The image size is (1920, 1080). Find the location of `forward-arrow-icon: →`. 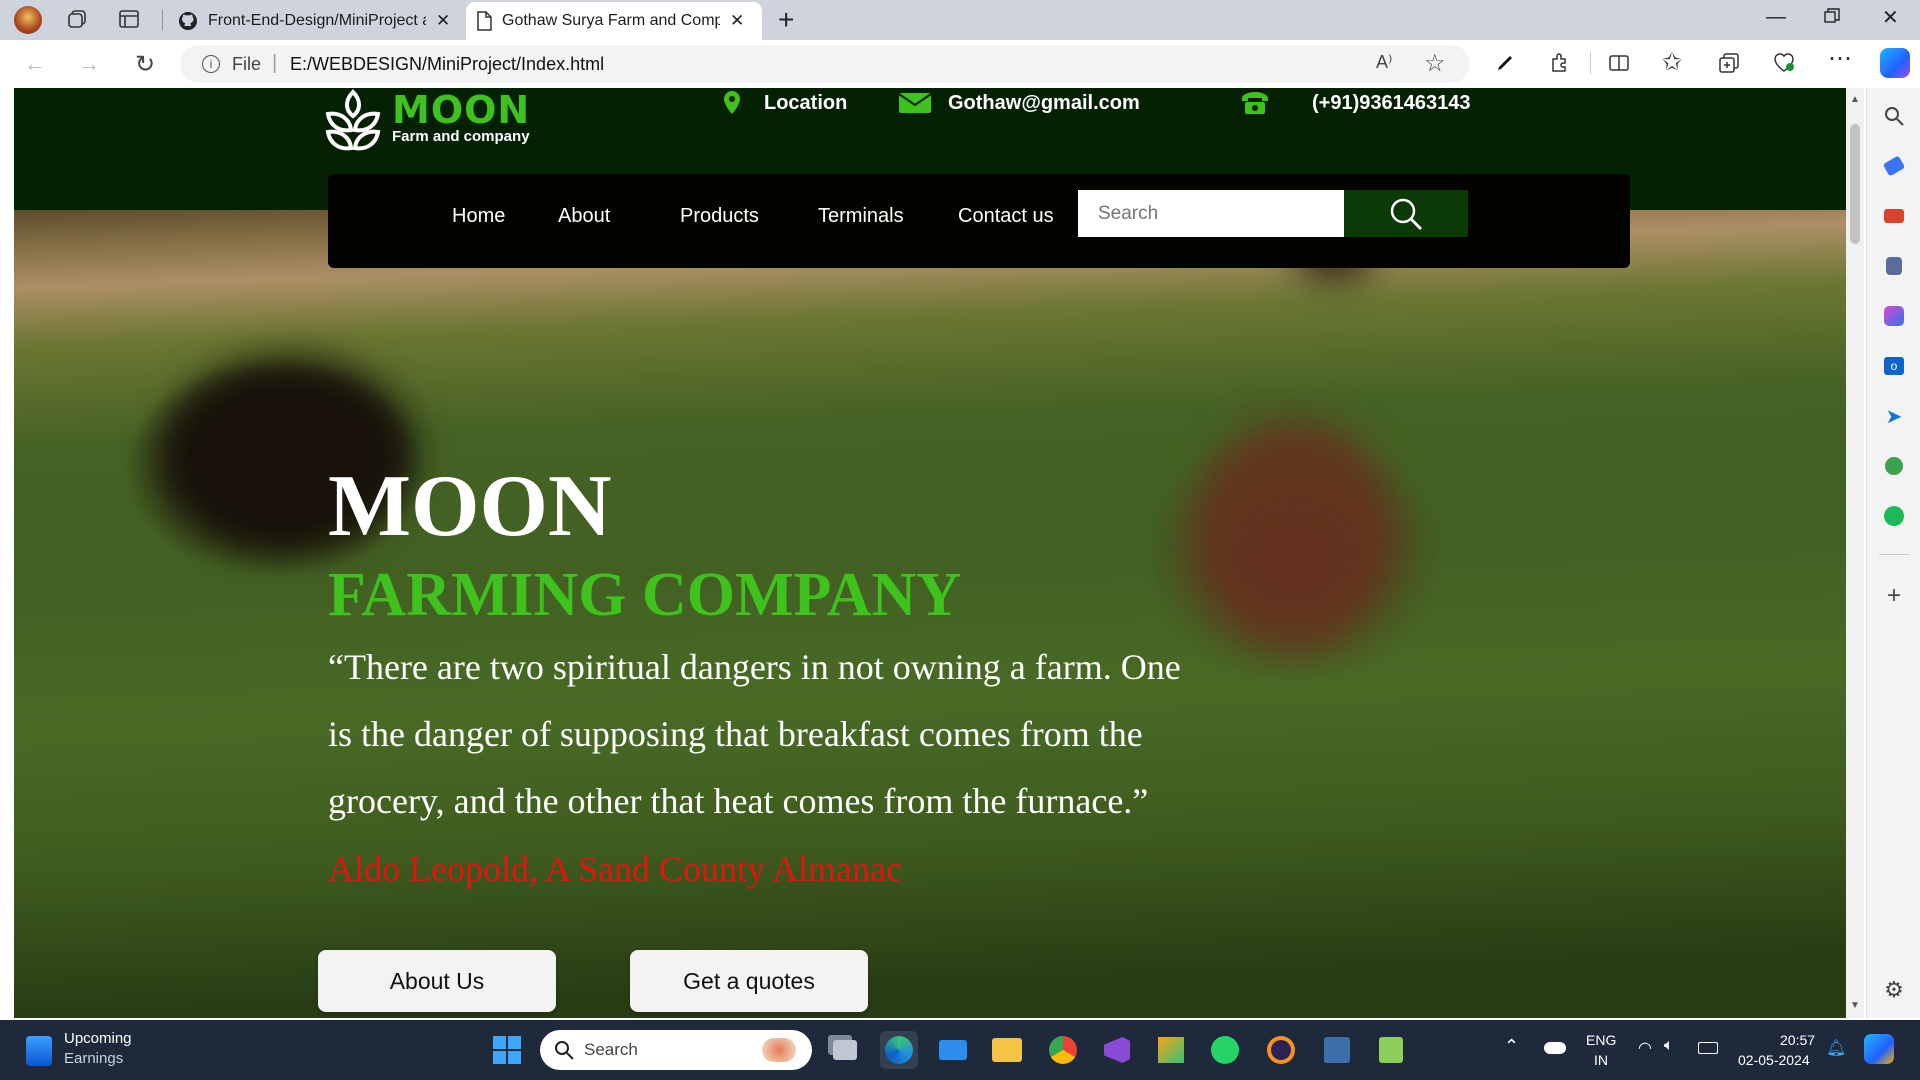

forward-arrow-icon: → is located at coordinates (89, 64).